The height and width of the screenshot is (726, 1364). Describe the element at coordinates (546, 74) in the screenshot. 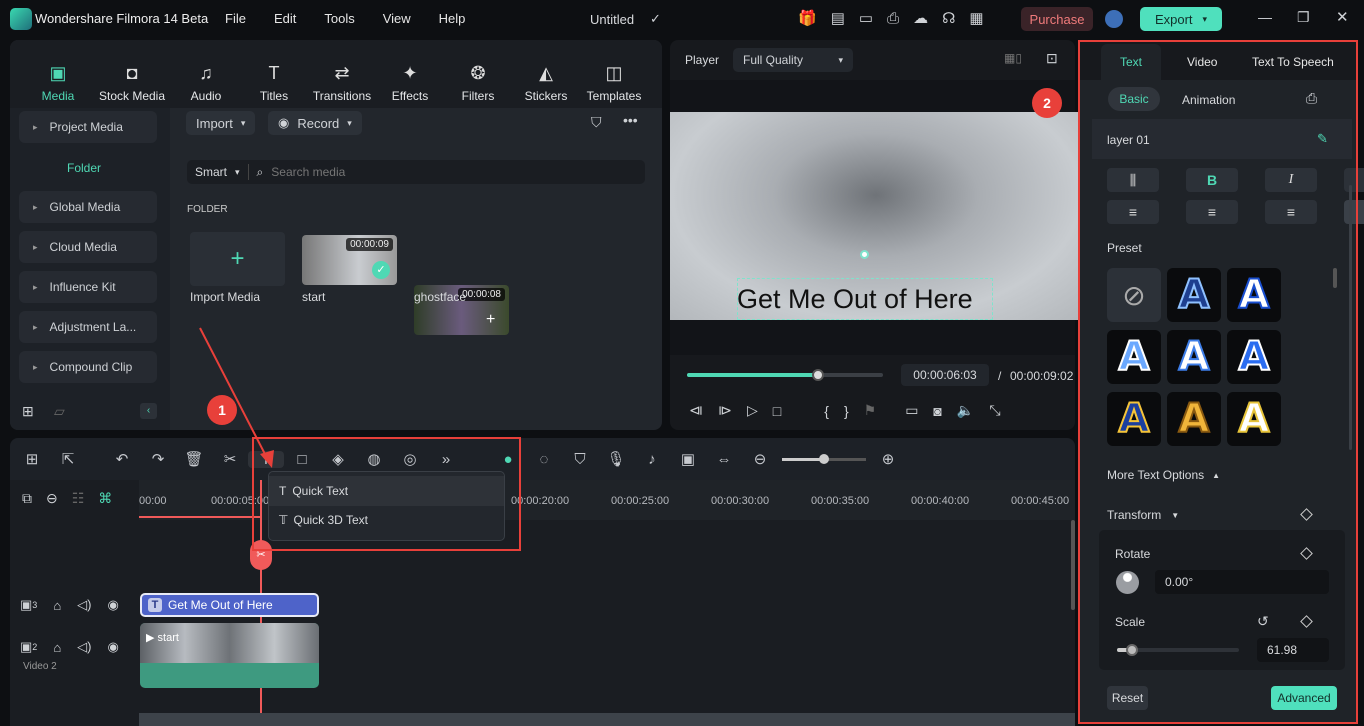

I see `tab-stickers: ◭ Stickers` at that location.